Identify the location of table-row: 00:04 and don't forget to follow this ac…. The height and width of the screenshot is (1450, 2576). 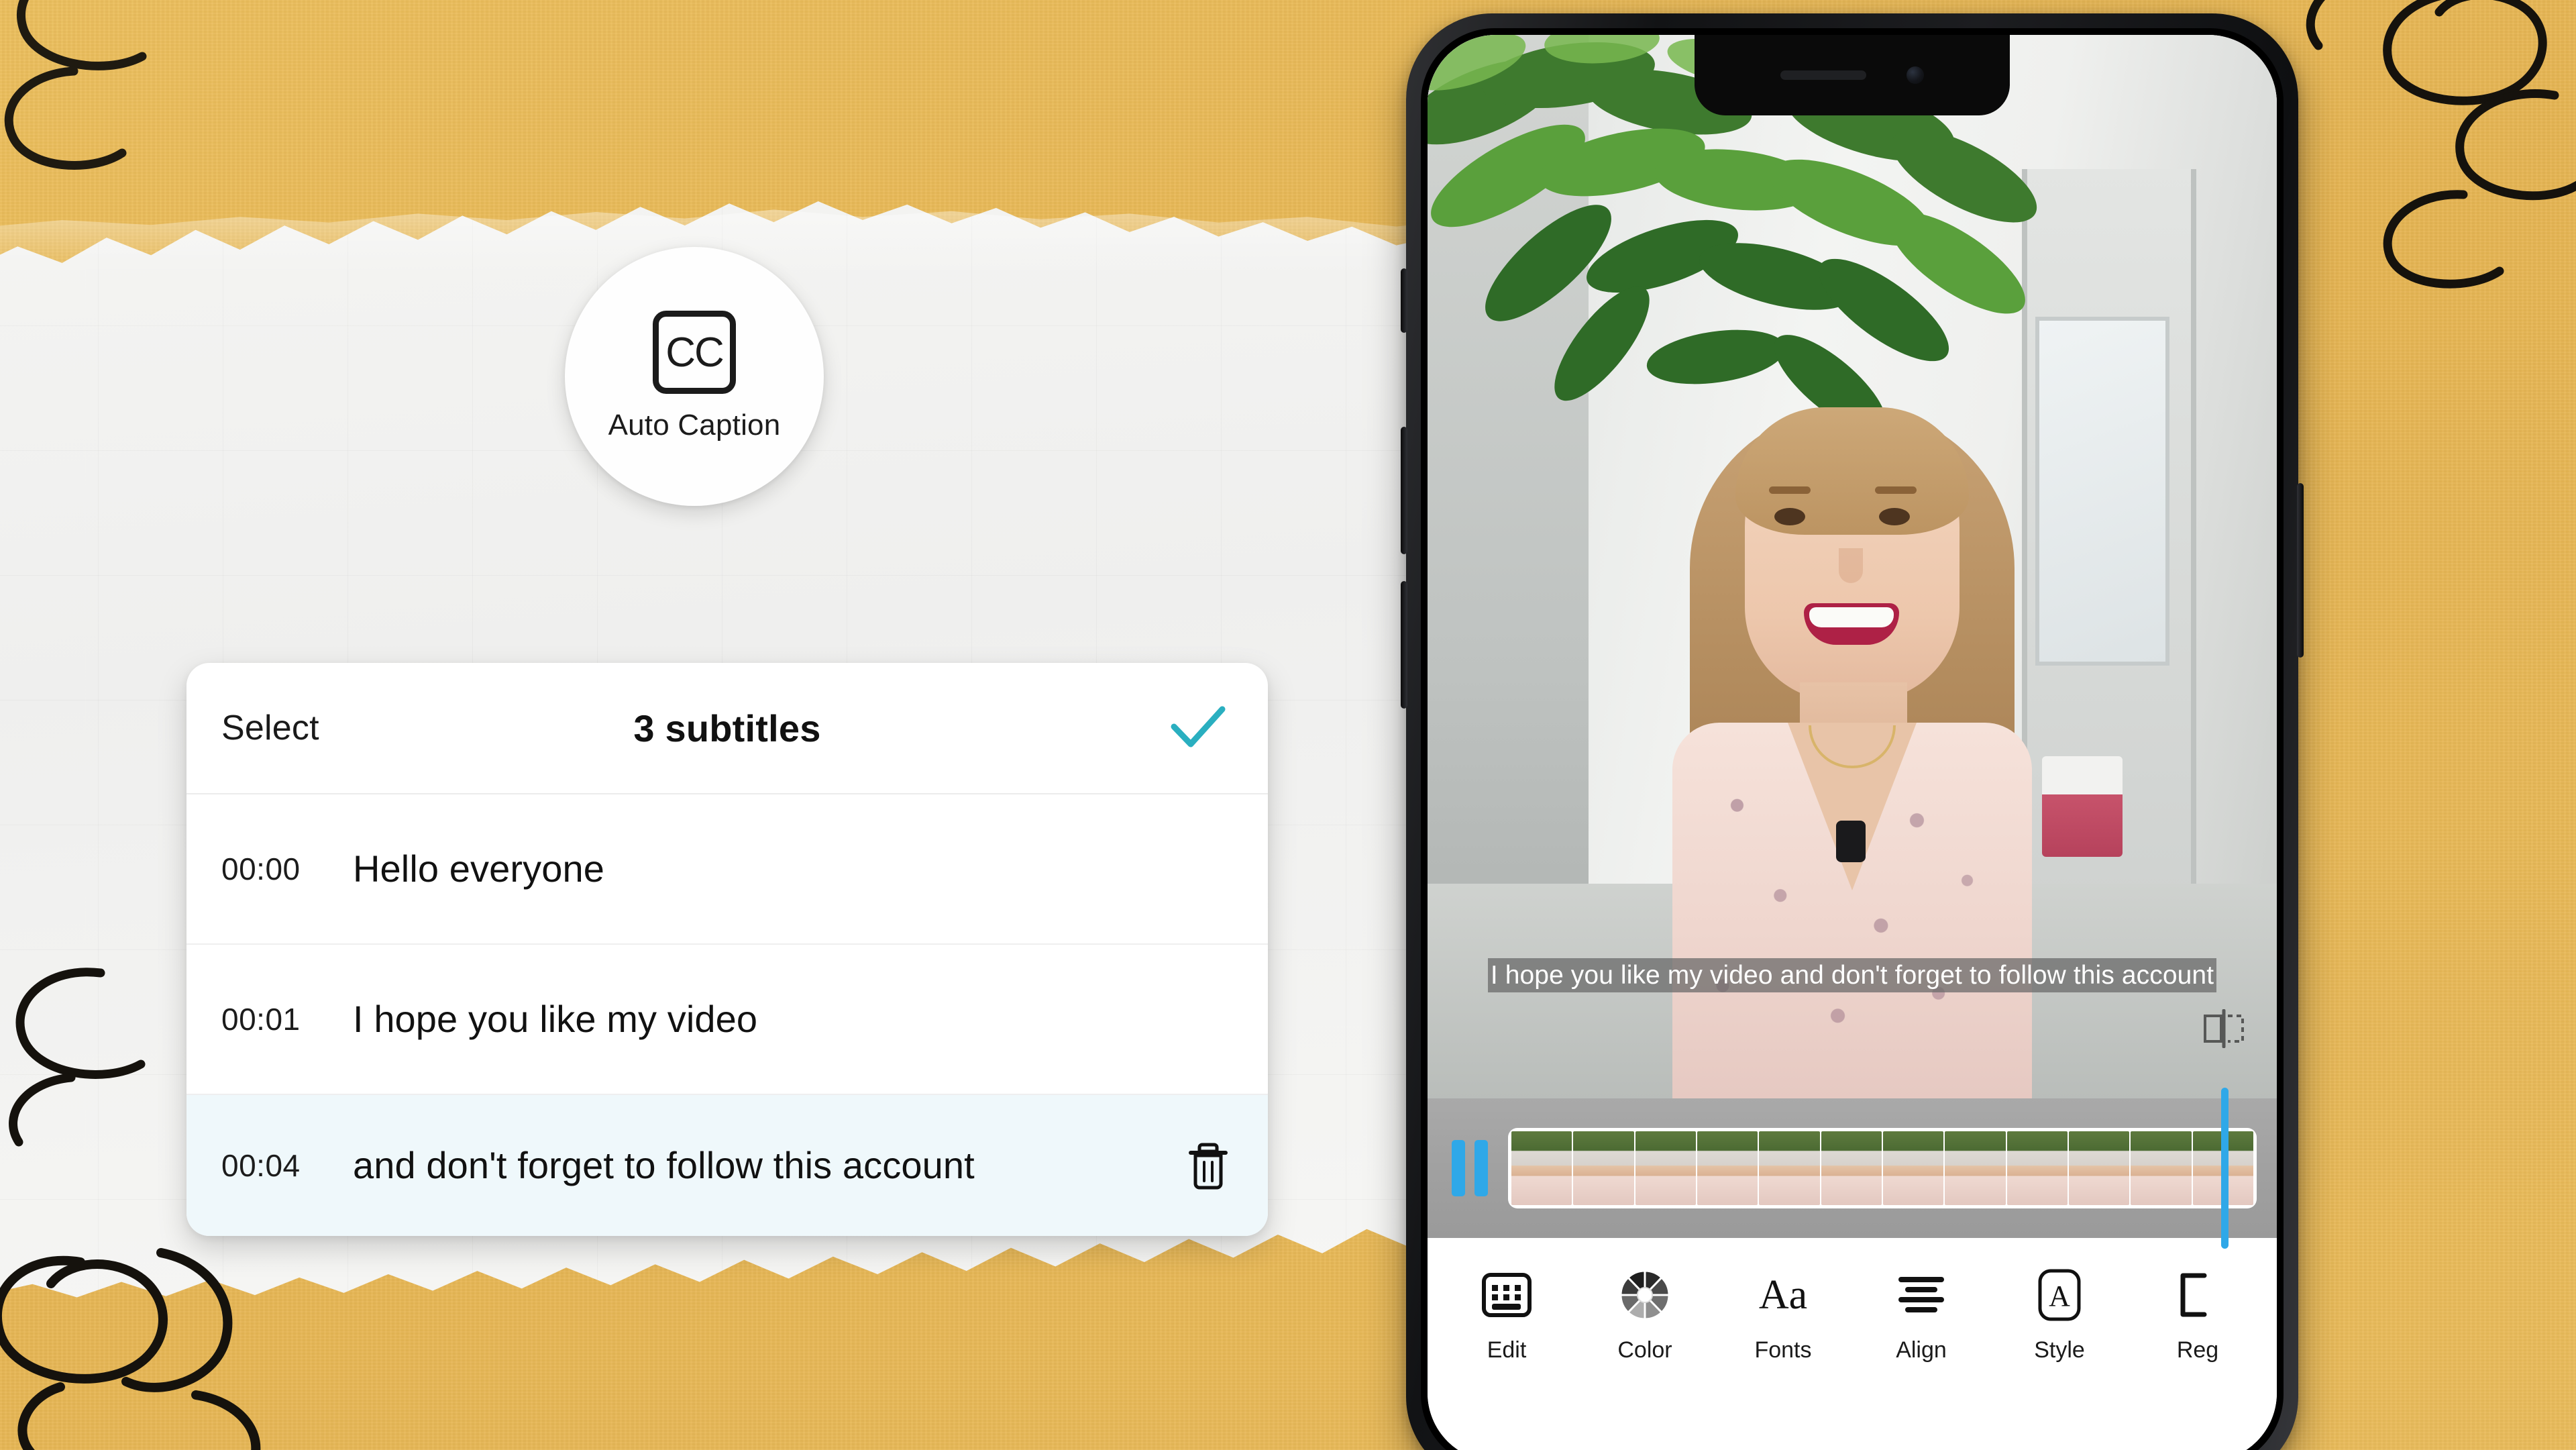
(727, 1165).